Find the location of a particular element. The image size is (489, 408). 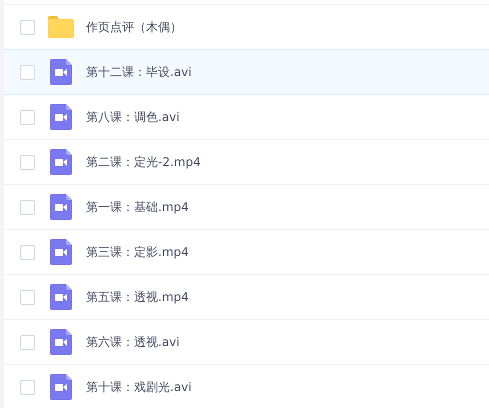

file-row: 第二课：定光-2.mp4 is located at coordinates (246, 161).